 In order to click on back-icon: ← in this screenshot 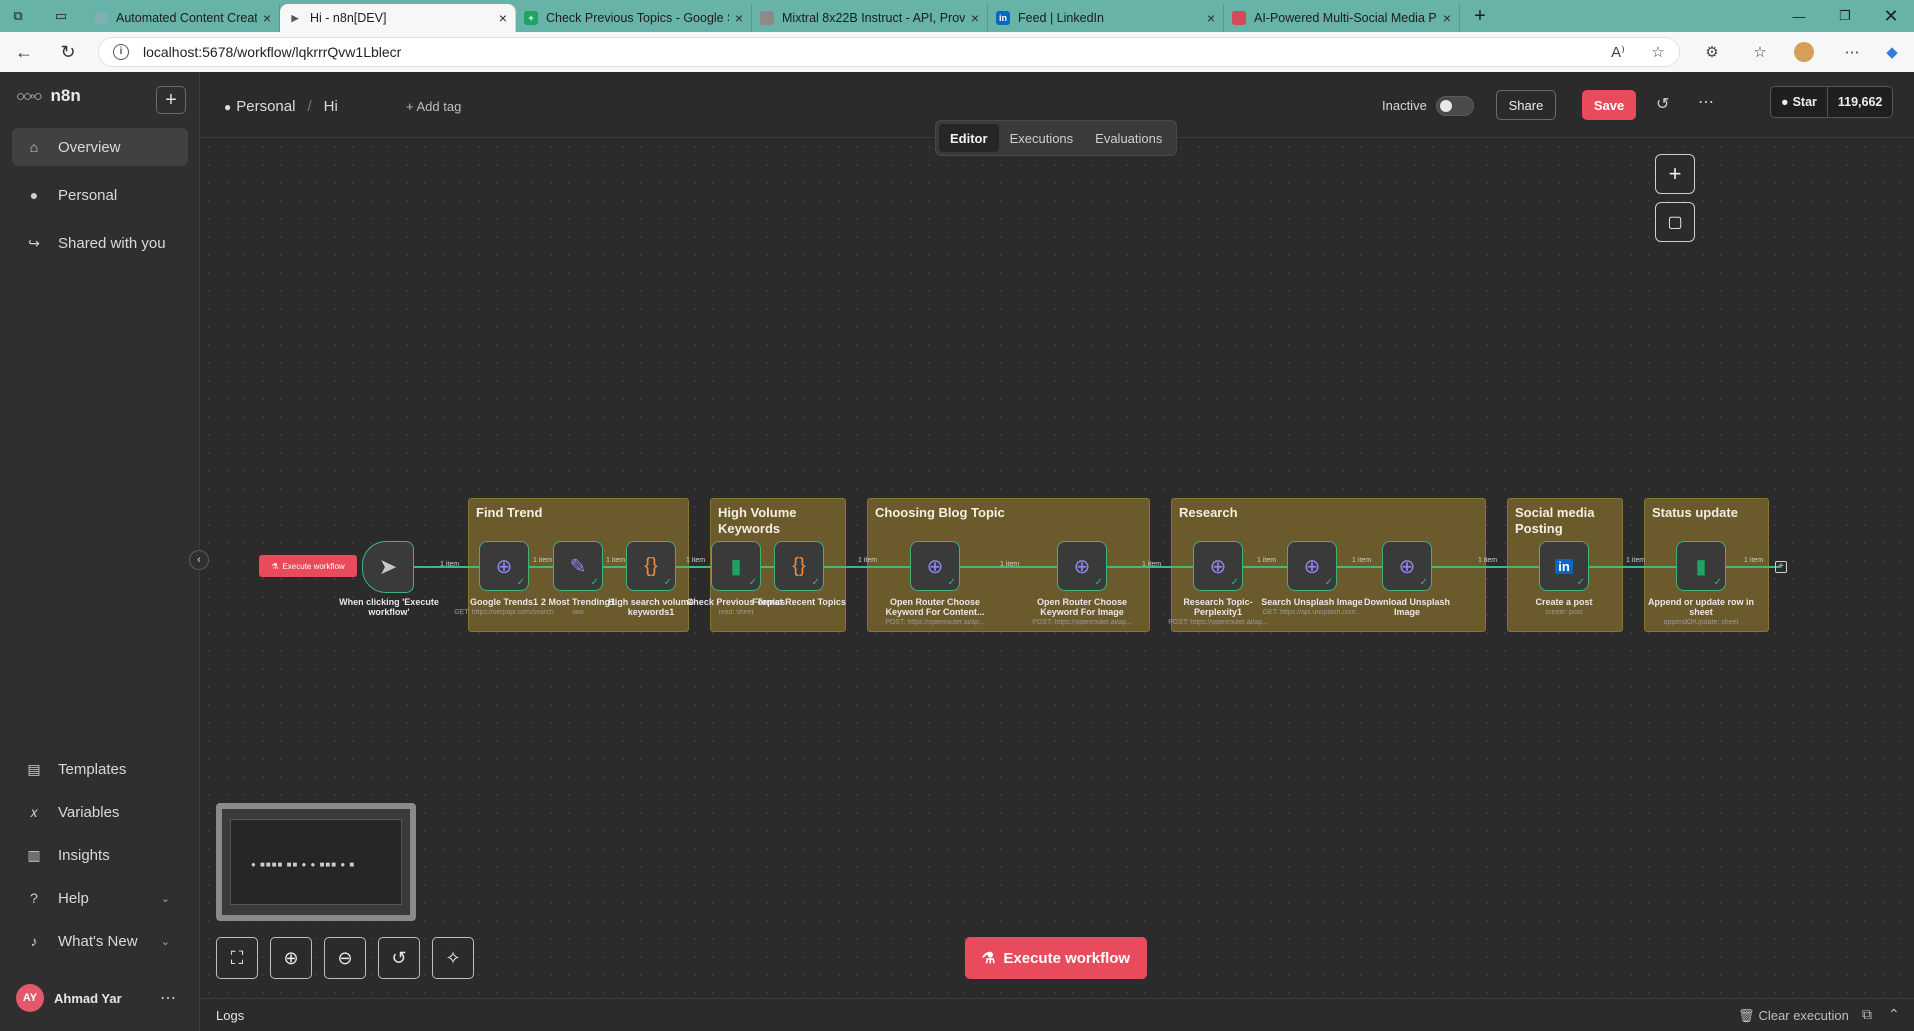, I will do `click(24, 52)`.